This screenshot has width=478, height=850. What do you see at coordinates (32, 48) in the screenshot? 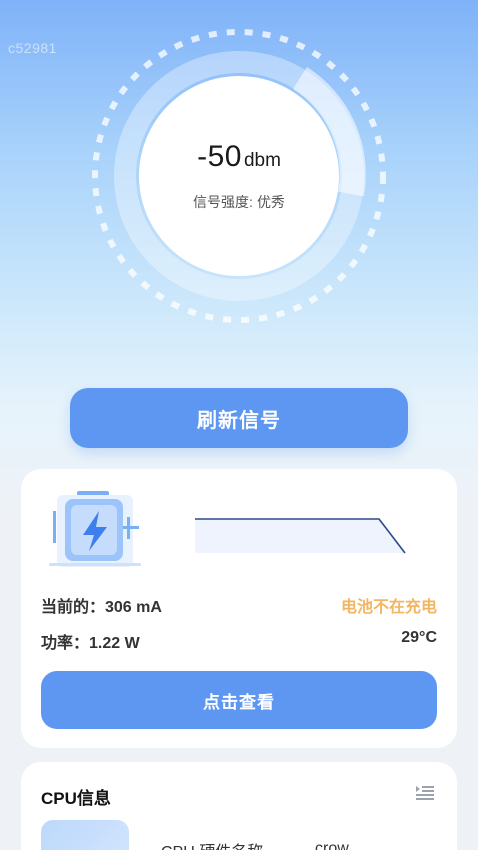
I see `watermark: c52981` at bounding box center [32, 48].